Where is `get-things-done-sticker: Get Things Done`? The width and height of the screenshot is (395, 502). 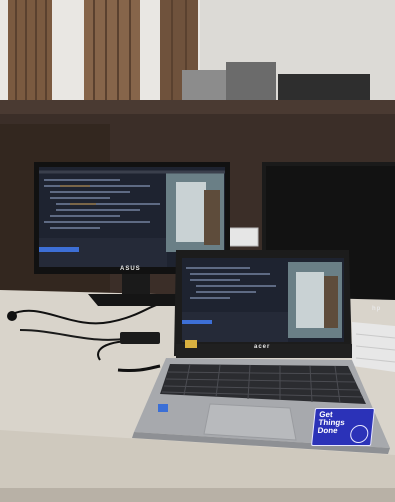 get-things-done-sticker: Get Things Done is located at coordinates (343, 427).